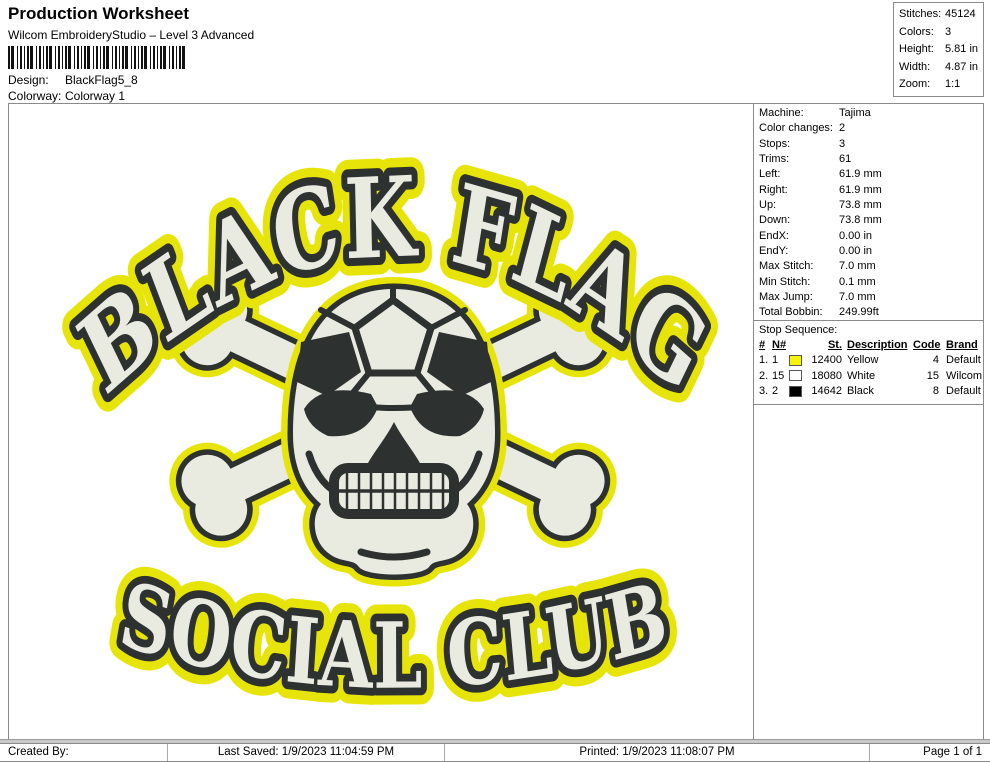 Image resolution: width=990 pixels, height=762 pixels. Describe the element at coordinates (915, 84) in the screenshot. I see `stats-label: Zoom:` at that location.